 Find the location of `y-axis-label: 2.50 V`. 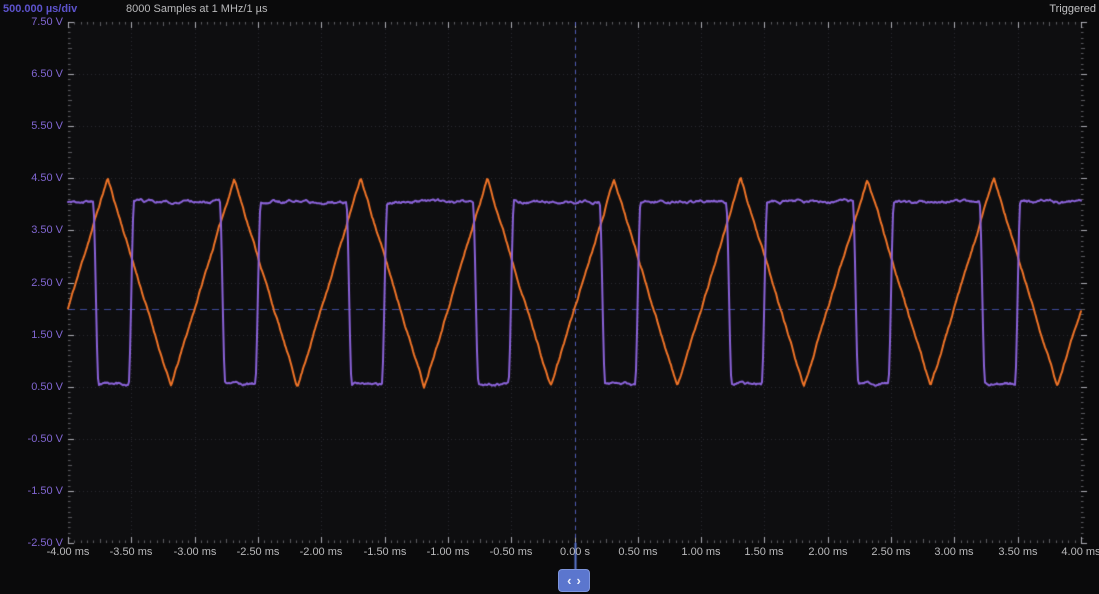

y-axis-label: 2.50 V is located at coordinates (47, 283).